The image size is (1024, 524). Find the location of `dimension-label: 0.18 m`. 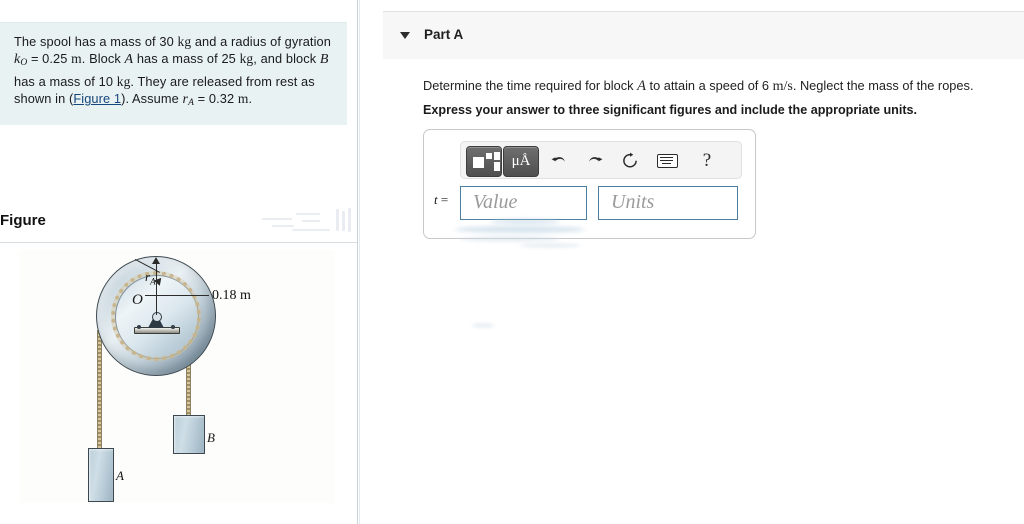

dimension-label: 0.18 m is located at coordinates (231, 295).